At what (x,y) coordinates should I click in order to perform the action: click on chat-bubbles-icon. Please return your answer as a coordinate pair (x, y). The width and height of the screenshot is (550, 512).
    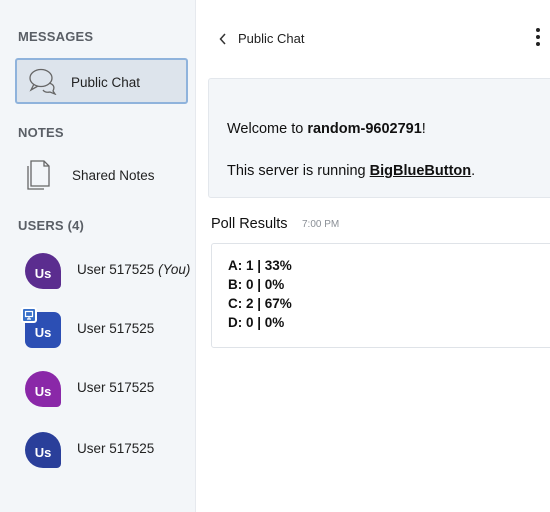
    Looking at the image, I should click on (43, 81).